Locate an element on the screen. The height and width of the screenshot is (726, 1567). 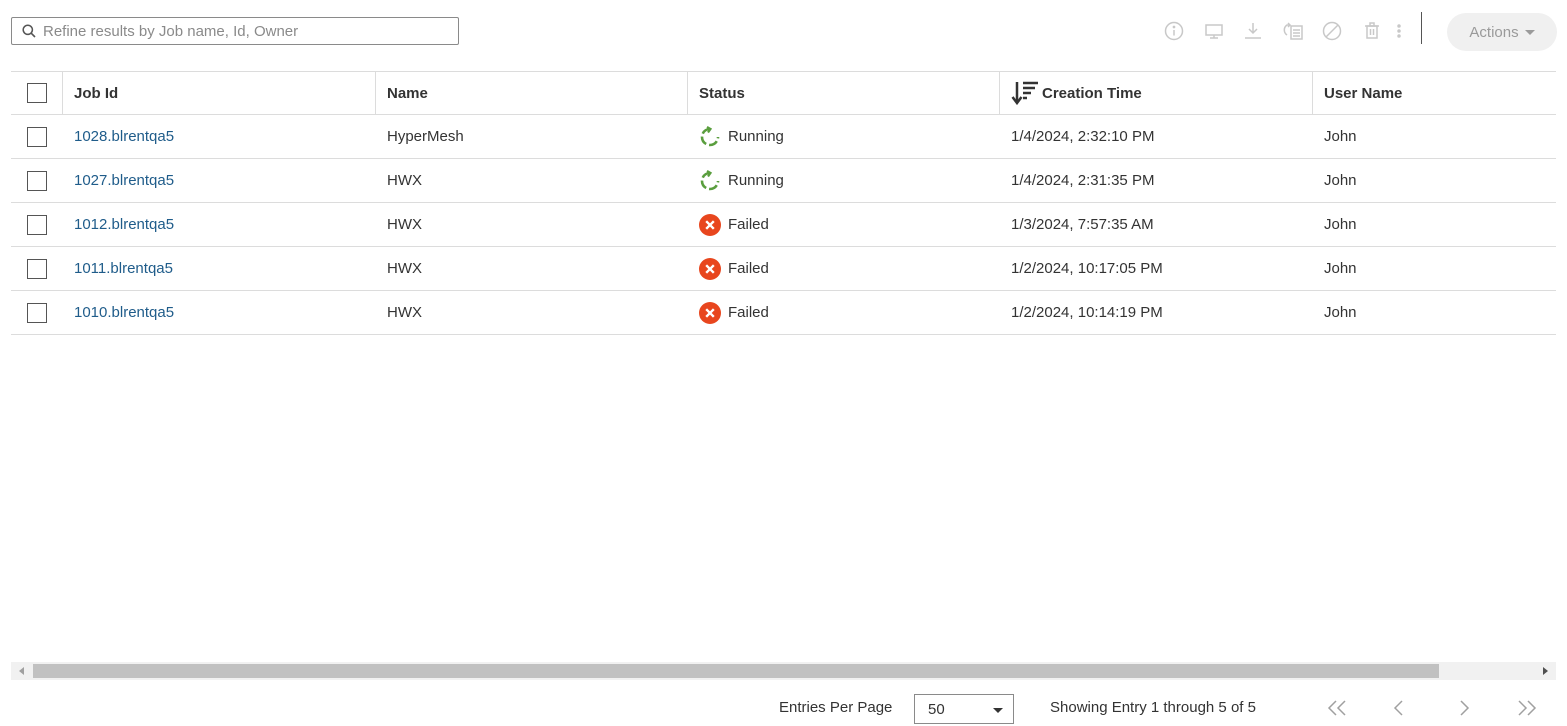
select-all-checkbox is located at coordinates (36, 93).